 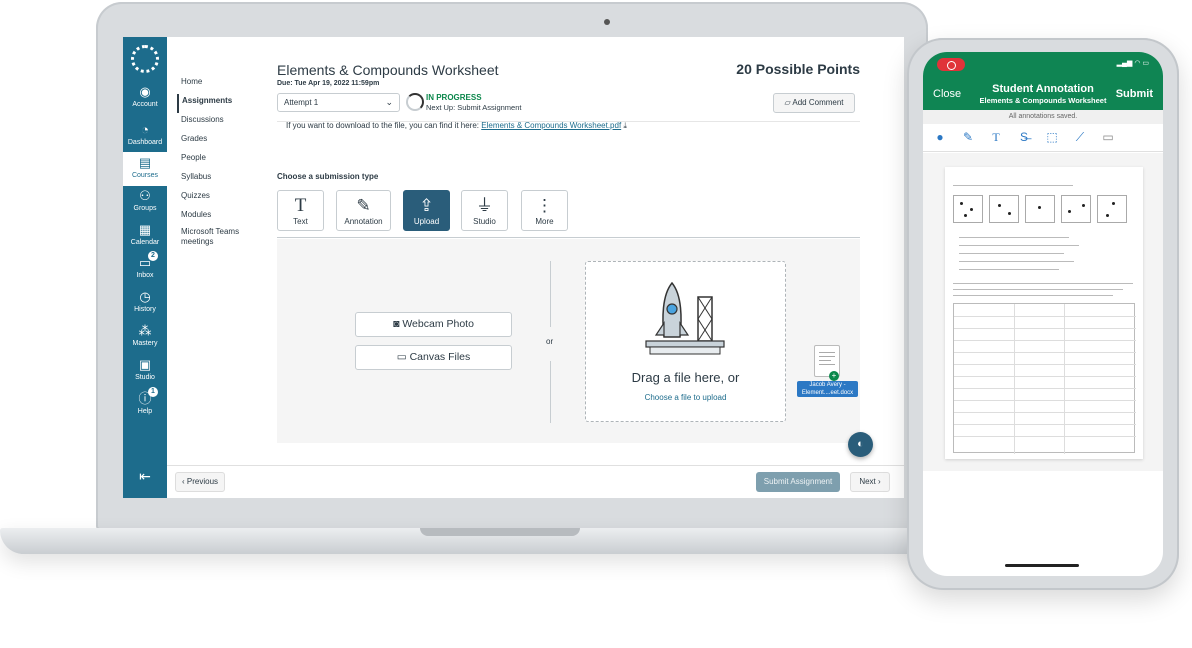 What do you see at coordinates (145, 404) in the screenshot?
I see `nav-help: ⓘ 1 Help` at bounding box center [145, 404].